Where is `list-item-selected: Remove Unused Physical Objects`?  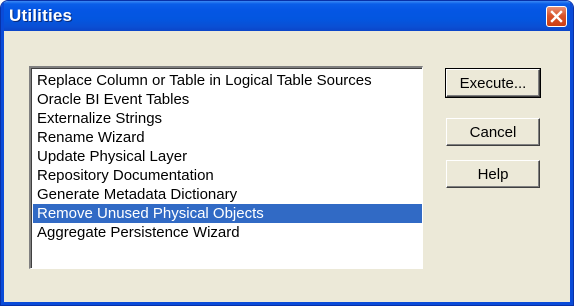
list-item-selected: Remove Unused Physical Objects is located at coordinates (227, 213).